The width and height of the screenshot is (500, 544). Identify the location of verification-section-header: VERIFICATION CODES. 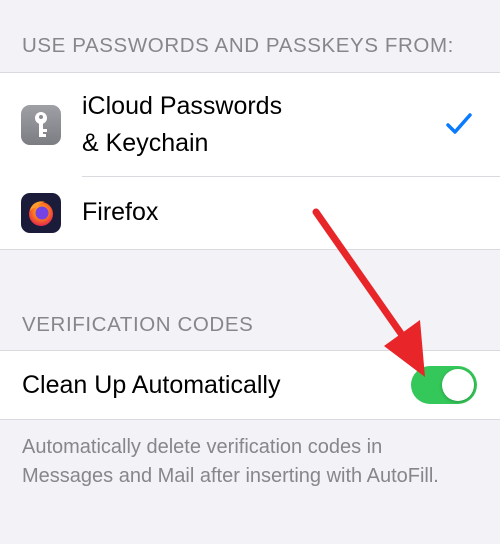
(138, 324).